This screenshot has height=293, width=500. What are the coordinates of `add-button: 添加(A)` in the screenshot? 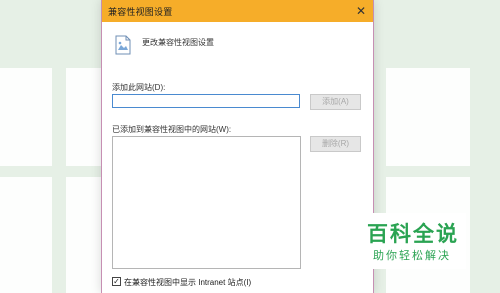 It's located at (335, 102).